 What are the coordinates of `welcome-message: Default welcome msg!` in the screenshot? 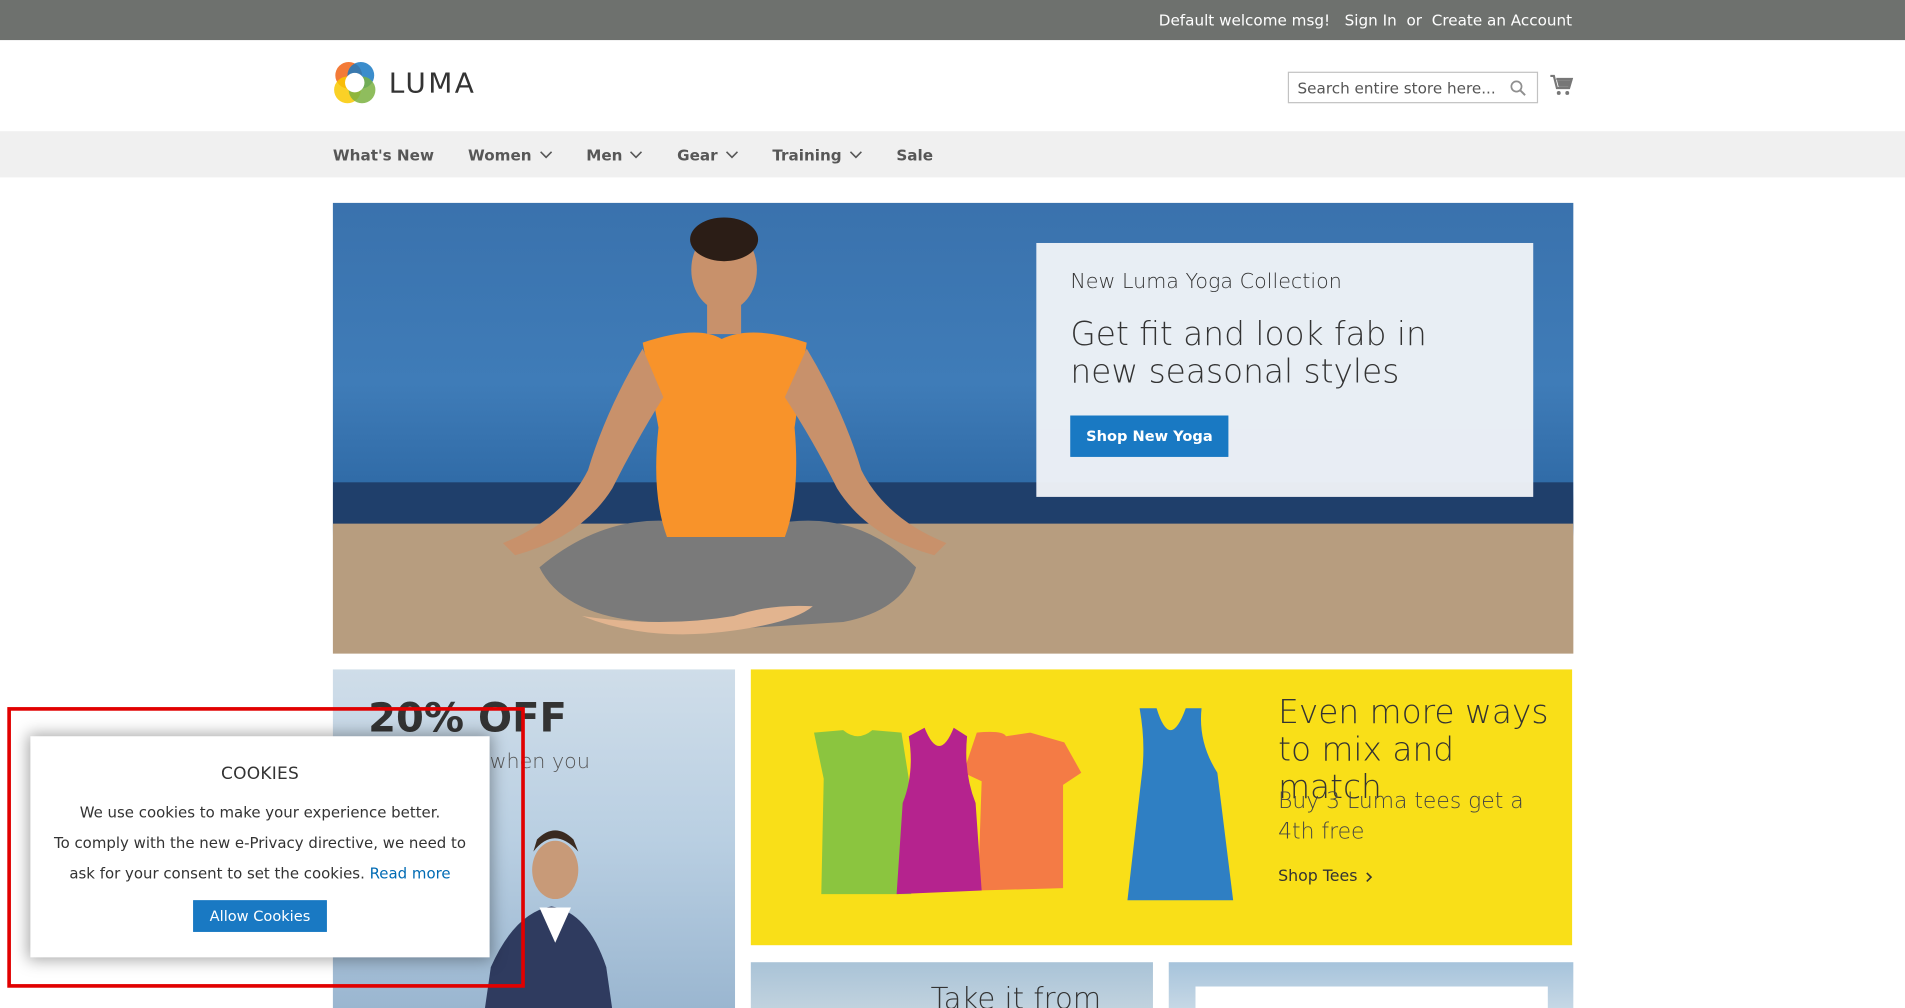 It's located at (1244, 20).